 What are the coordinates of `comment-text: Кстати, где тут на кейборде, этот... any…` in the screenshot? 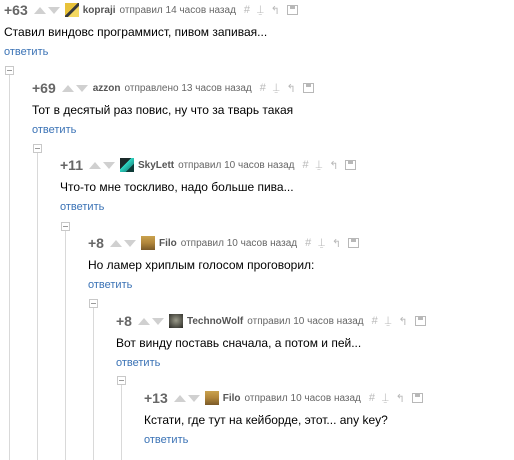 It's located at (266, 420).